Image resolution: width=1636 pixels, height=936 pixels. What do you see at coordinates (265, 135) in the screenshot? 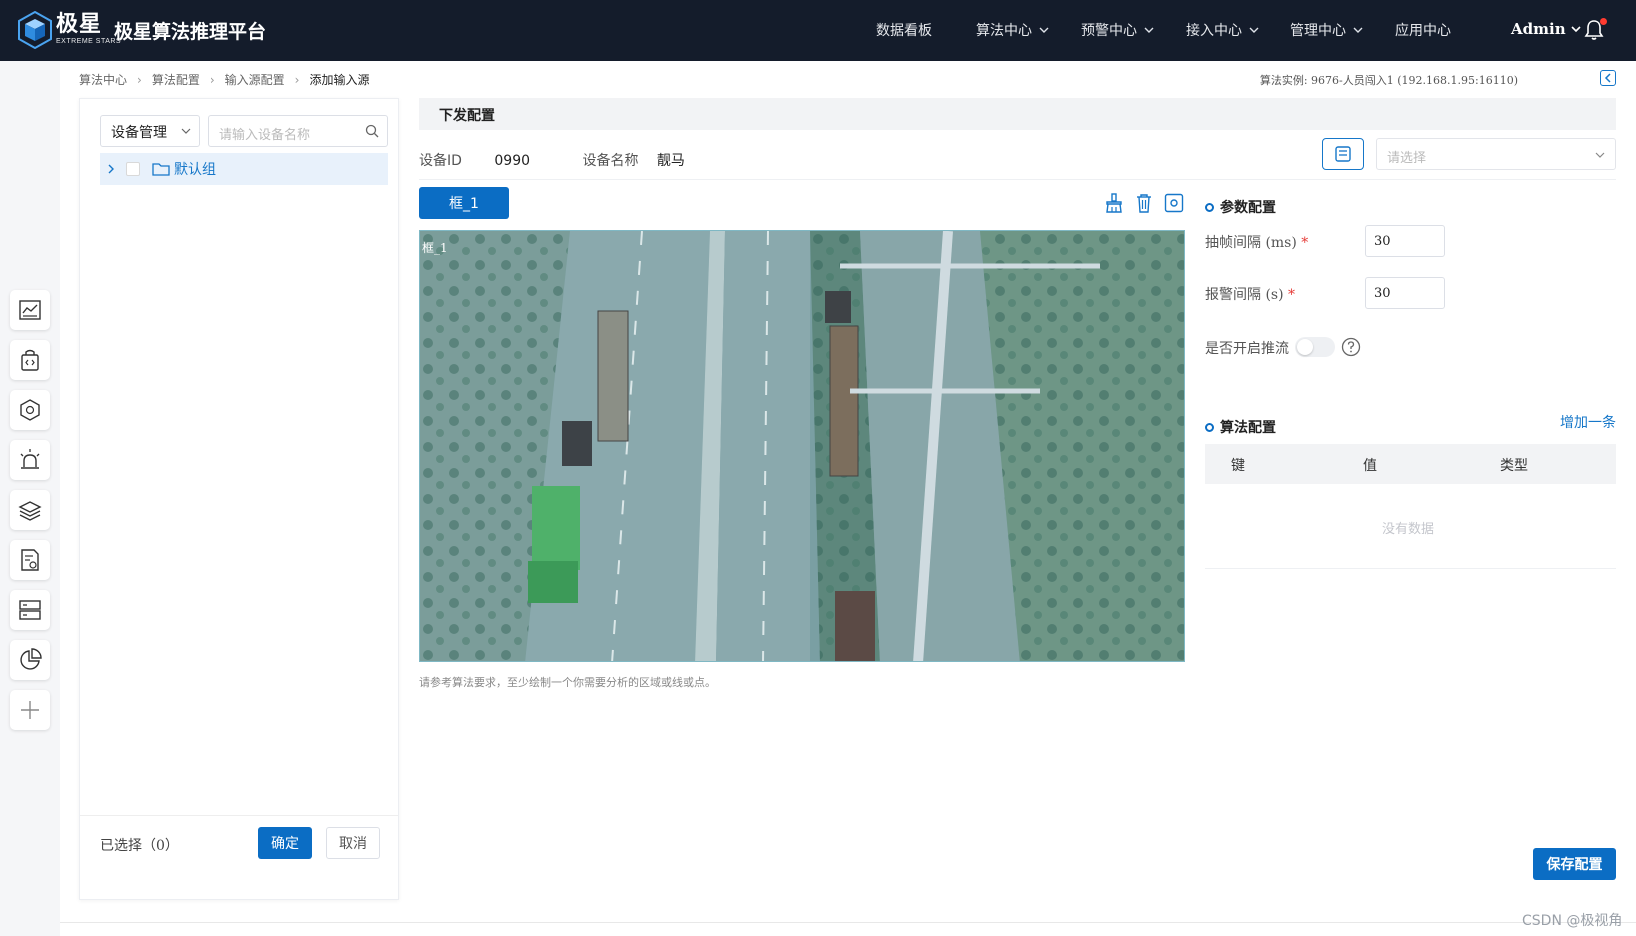
I see `search-placeholder: 请输入设备名称` at bounding box center [265, 135].